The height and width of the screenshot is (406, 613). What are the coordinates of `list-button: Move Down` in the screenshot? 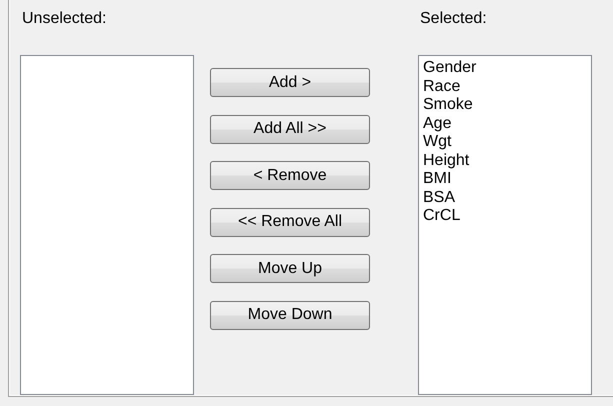 It's located at (290, 315).